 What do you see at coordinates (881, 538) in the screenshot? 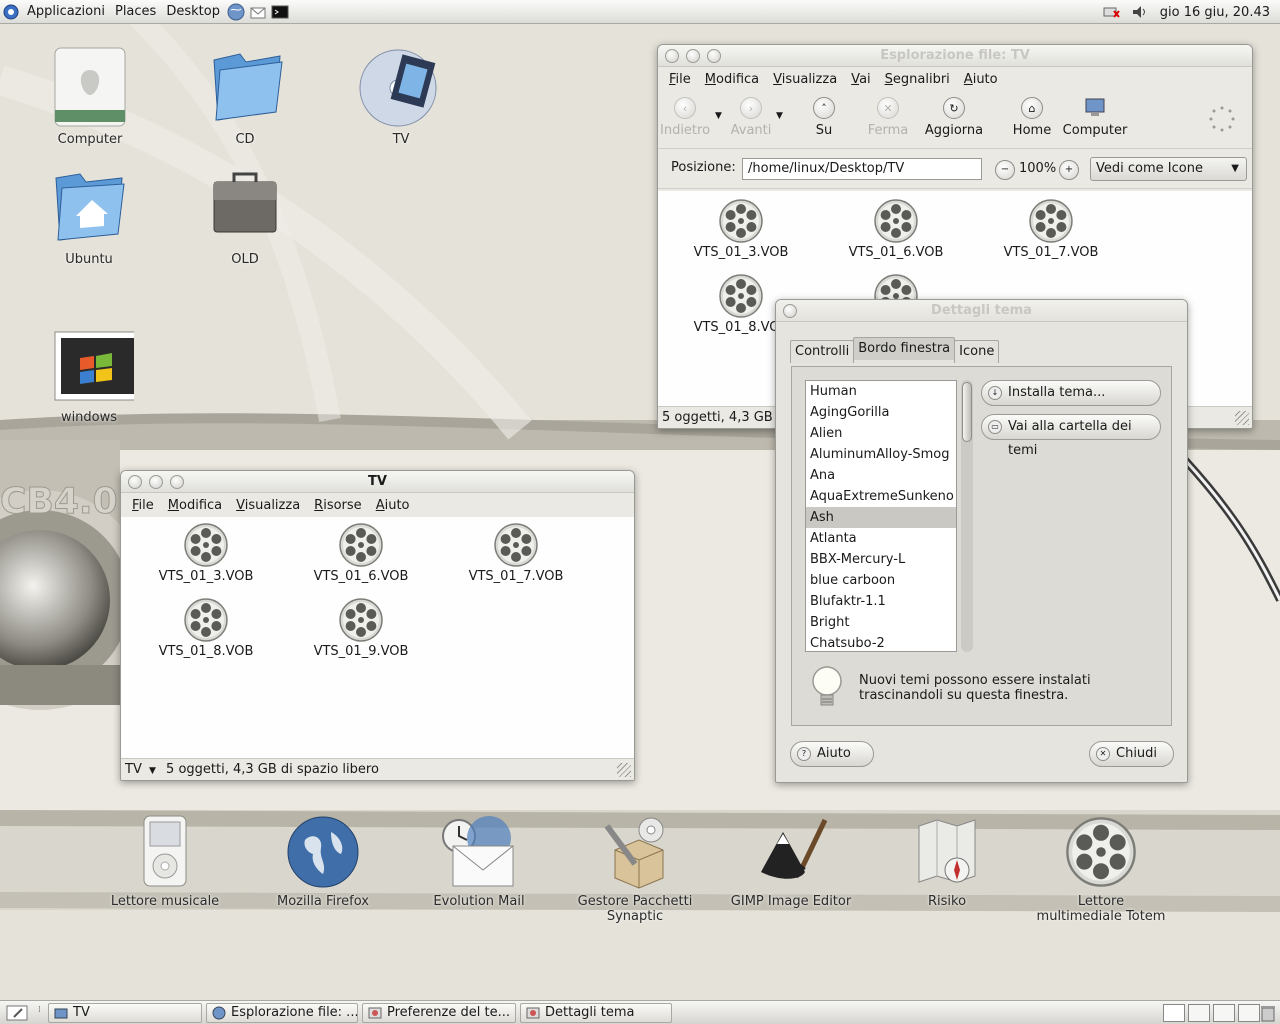
I see `list-item: Atlanta` at bounding box center [881, 538].